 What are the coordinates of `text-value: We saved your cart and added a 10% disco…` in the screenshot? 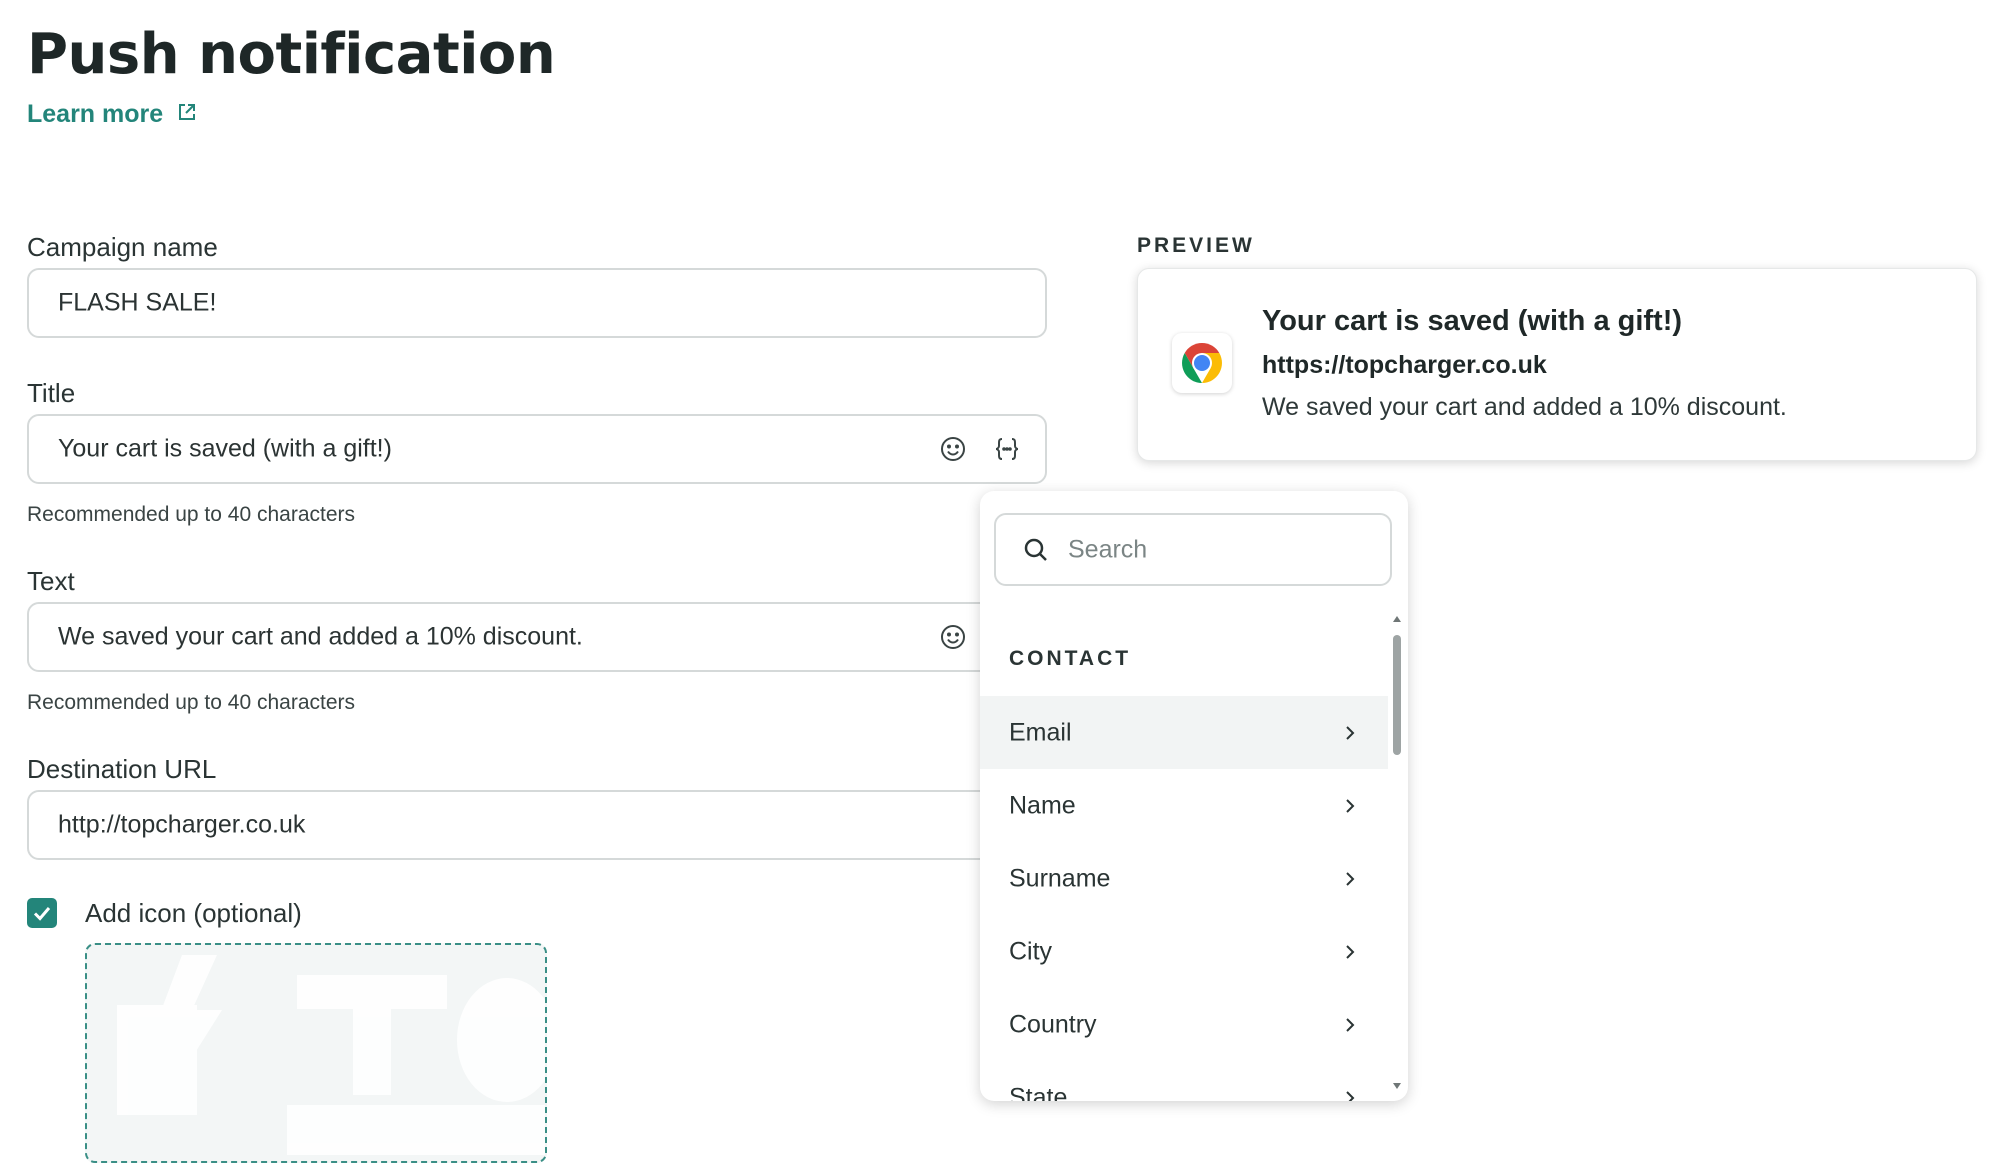 It's located at (320, 636).